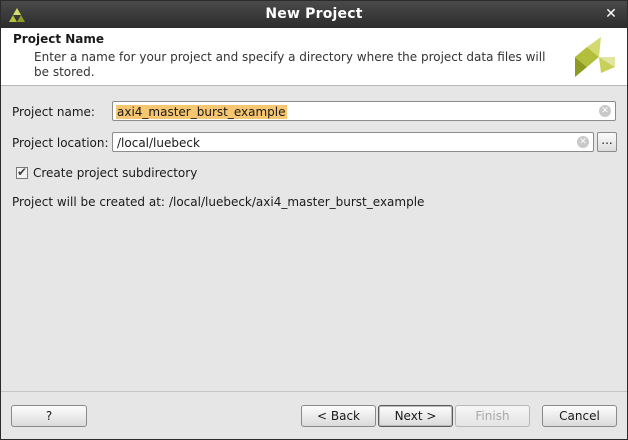  I want to click on project-name-field: axi4_master_burst_example ✕, so click(364, 111).